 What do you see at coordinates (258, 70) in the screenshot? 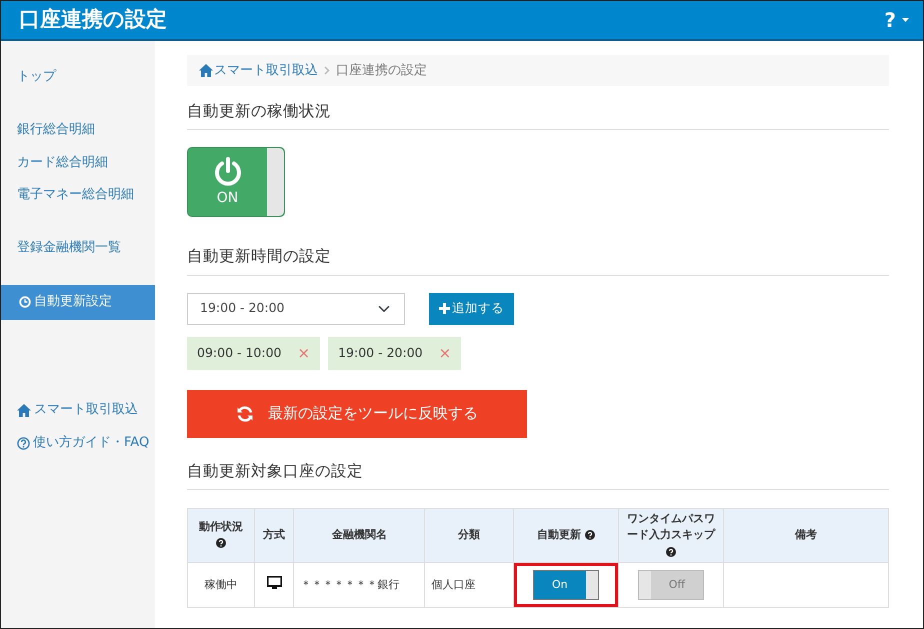
I see `breadcrumb-link: スマート取引取込` at bounding box center [258, 70].